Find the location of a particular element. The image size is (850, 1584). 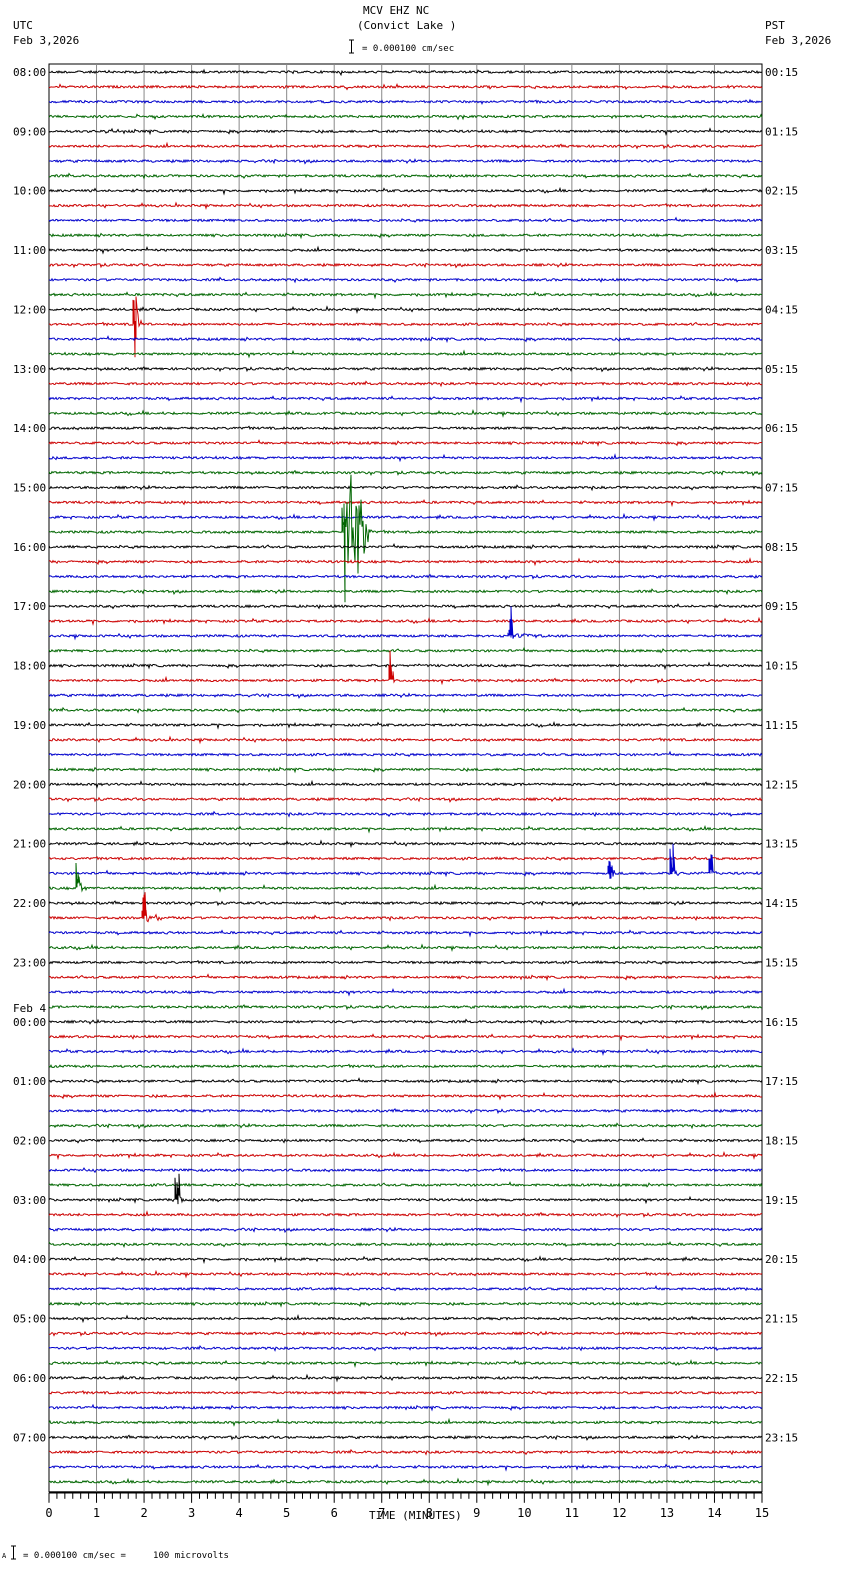

utc-hour-label: 14:00 is located at coordinates (29, 428).